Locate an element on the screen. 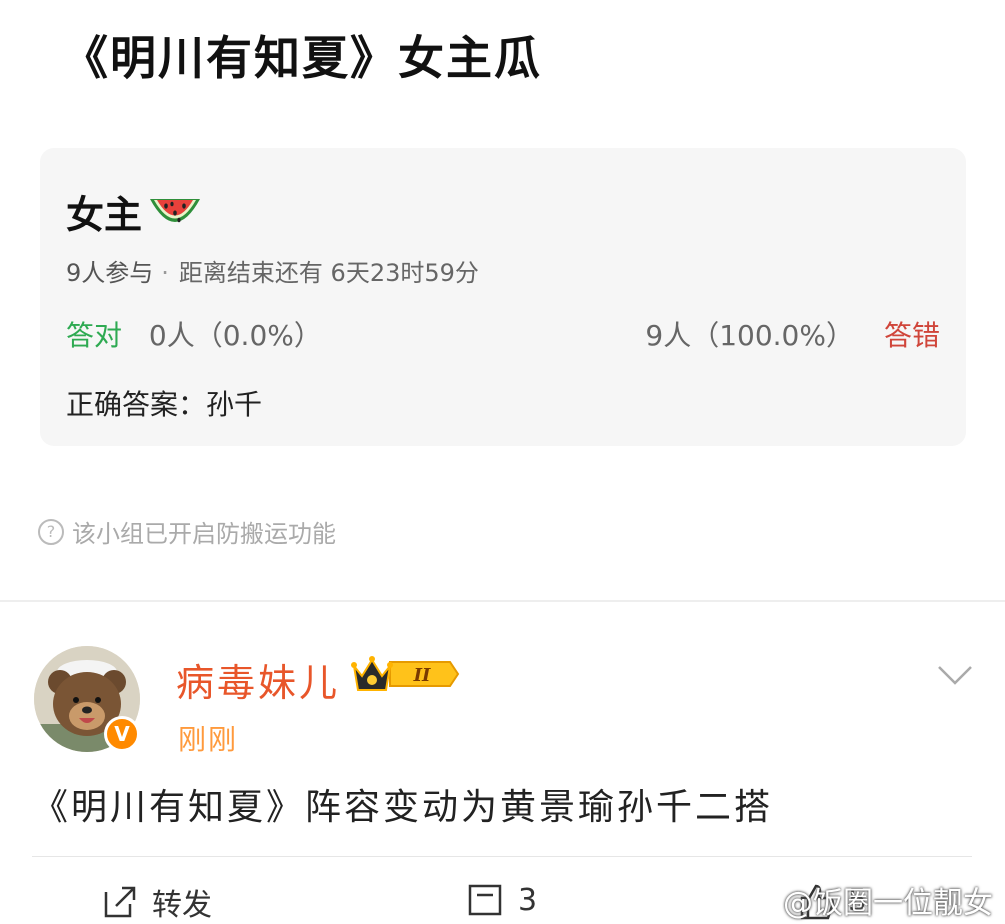 The height and width of the screenshot is (924, 1005). comment-icon is located at coordinates (485, 900).